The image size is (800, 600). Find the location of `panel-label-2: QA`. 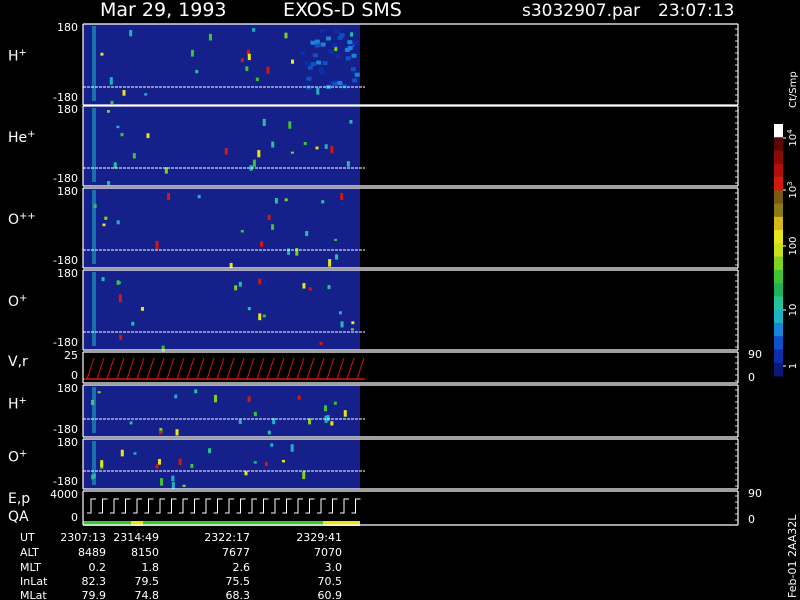

panel-label-2: QA is located at coordinates (18, 517).